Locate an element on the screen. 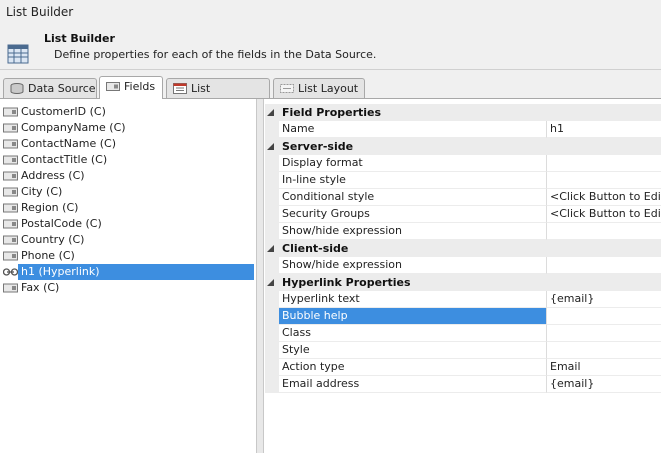 Image resolution: width=661 pixels, height=453 pixels. field-list-item: ContactName (C) is located at coordinates (128, 144).